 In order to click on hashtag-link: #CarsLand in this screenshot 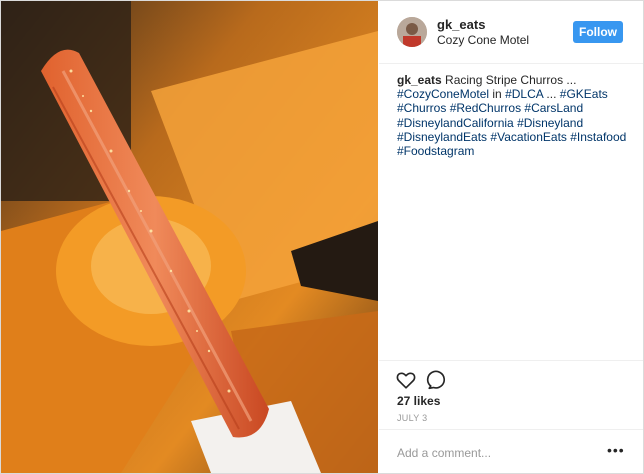, I will do `click(553, 108)`.